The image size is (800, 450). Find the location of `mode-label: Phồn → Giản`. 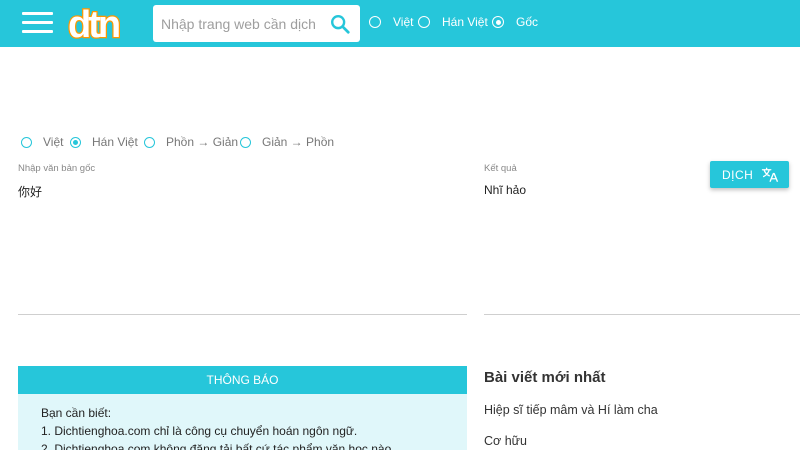

mode-label: Phồn → Giản is located at coordinates (202, 142).